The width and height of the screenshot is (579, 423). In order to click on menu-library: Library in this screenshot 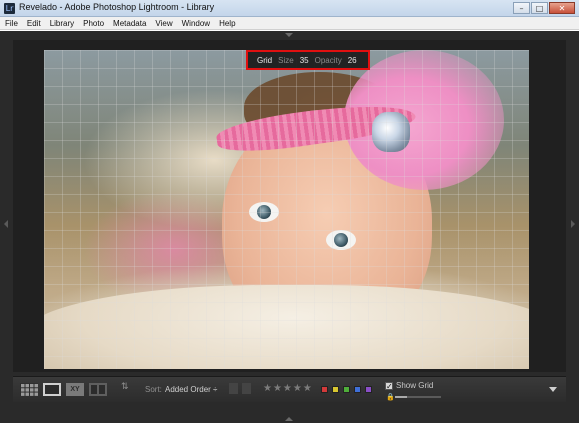, I will do `click(62, 23)`.